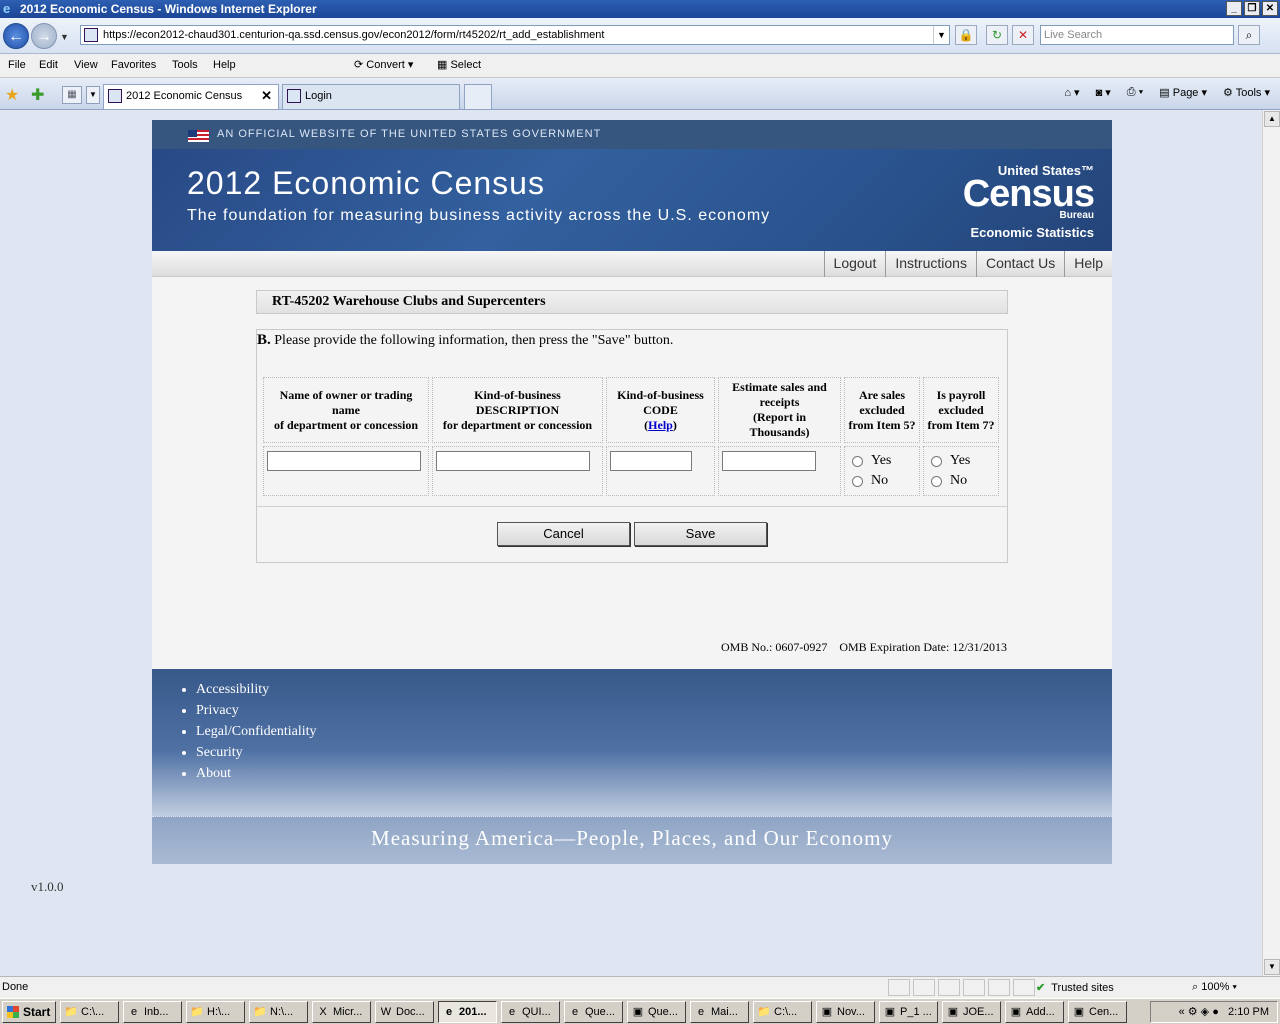  Describe the element at coordinates (941, 35) in the screenshot. I see `address-dropdown-icon: ▼` at that location.